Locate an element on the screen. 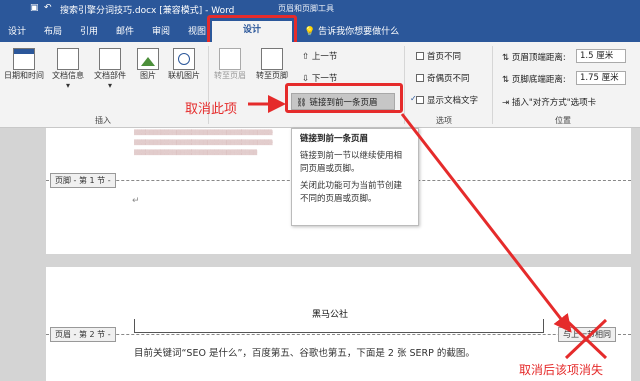 This screenshot has width=640, height=381. annotation-disappears: 取消后该项消失 is located at coordinates (561, 370).